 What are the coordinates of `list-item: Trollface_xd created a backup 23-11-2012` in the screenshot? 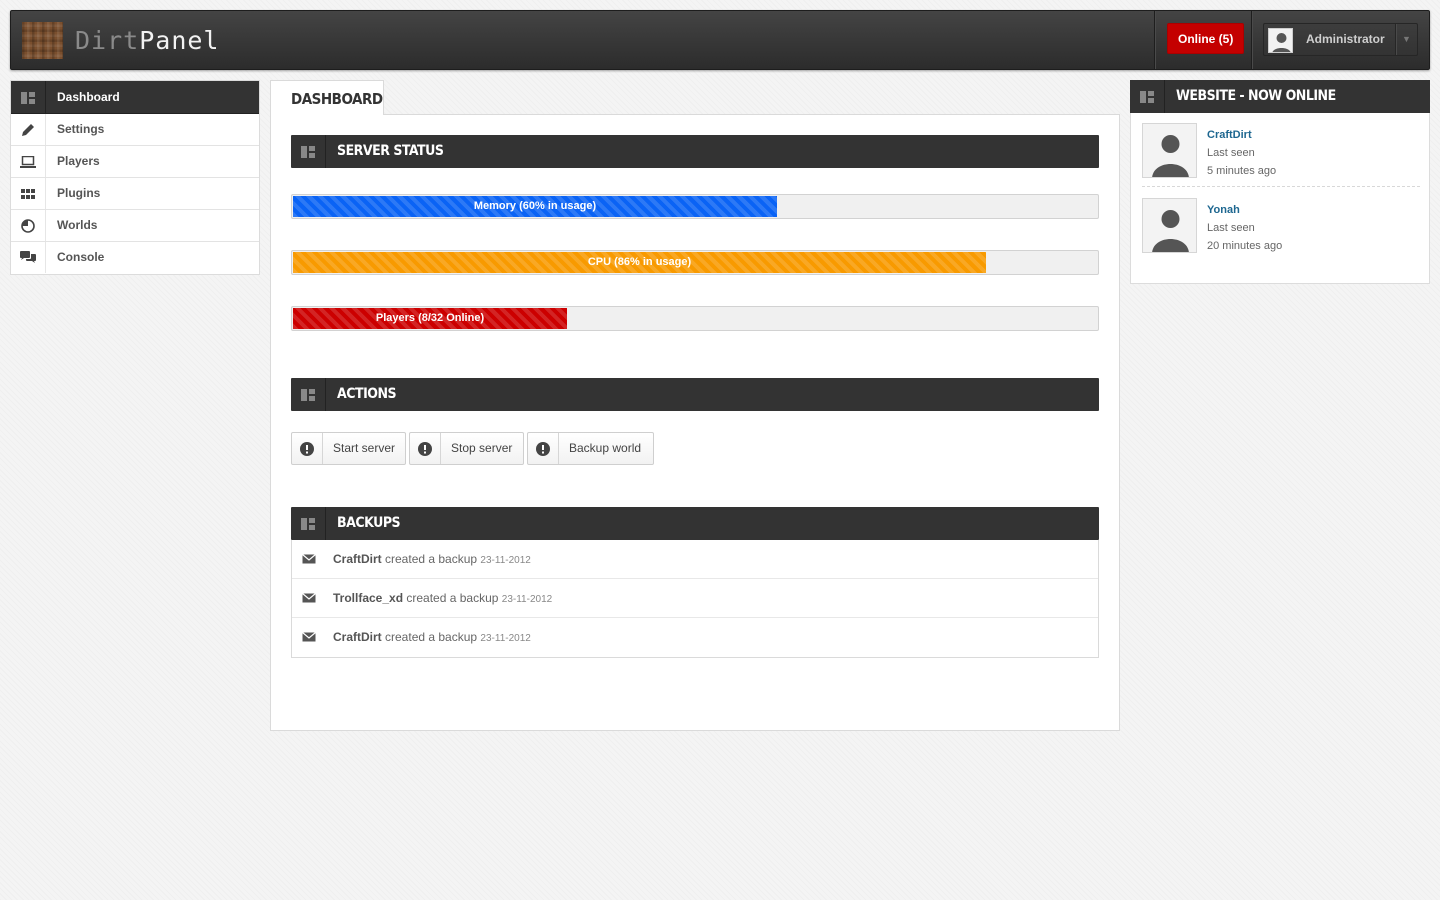 It's located at (695, 598).